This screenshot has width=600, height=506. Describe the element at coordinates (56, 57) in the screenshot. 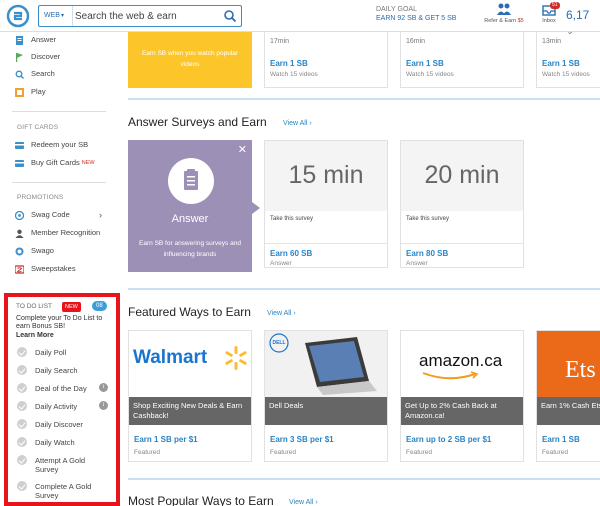

I see `sidebar-item-discover: Discover` at that location.